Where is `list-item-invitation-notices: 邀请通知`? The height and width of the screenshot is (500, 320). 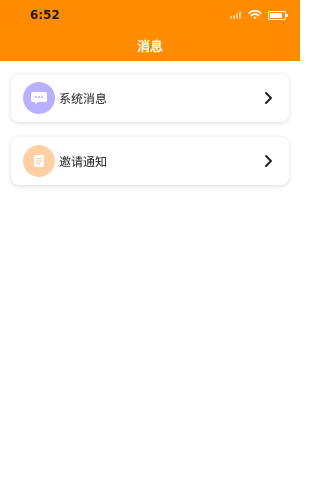
list-item-invitation-notices: 邀请通知 is located at coordinates (150, 161).